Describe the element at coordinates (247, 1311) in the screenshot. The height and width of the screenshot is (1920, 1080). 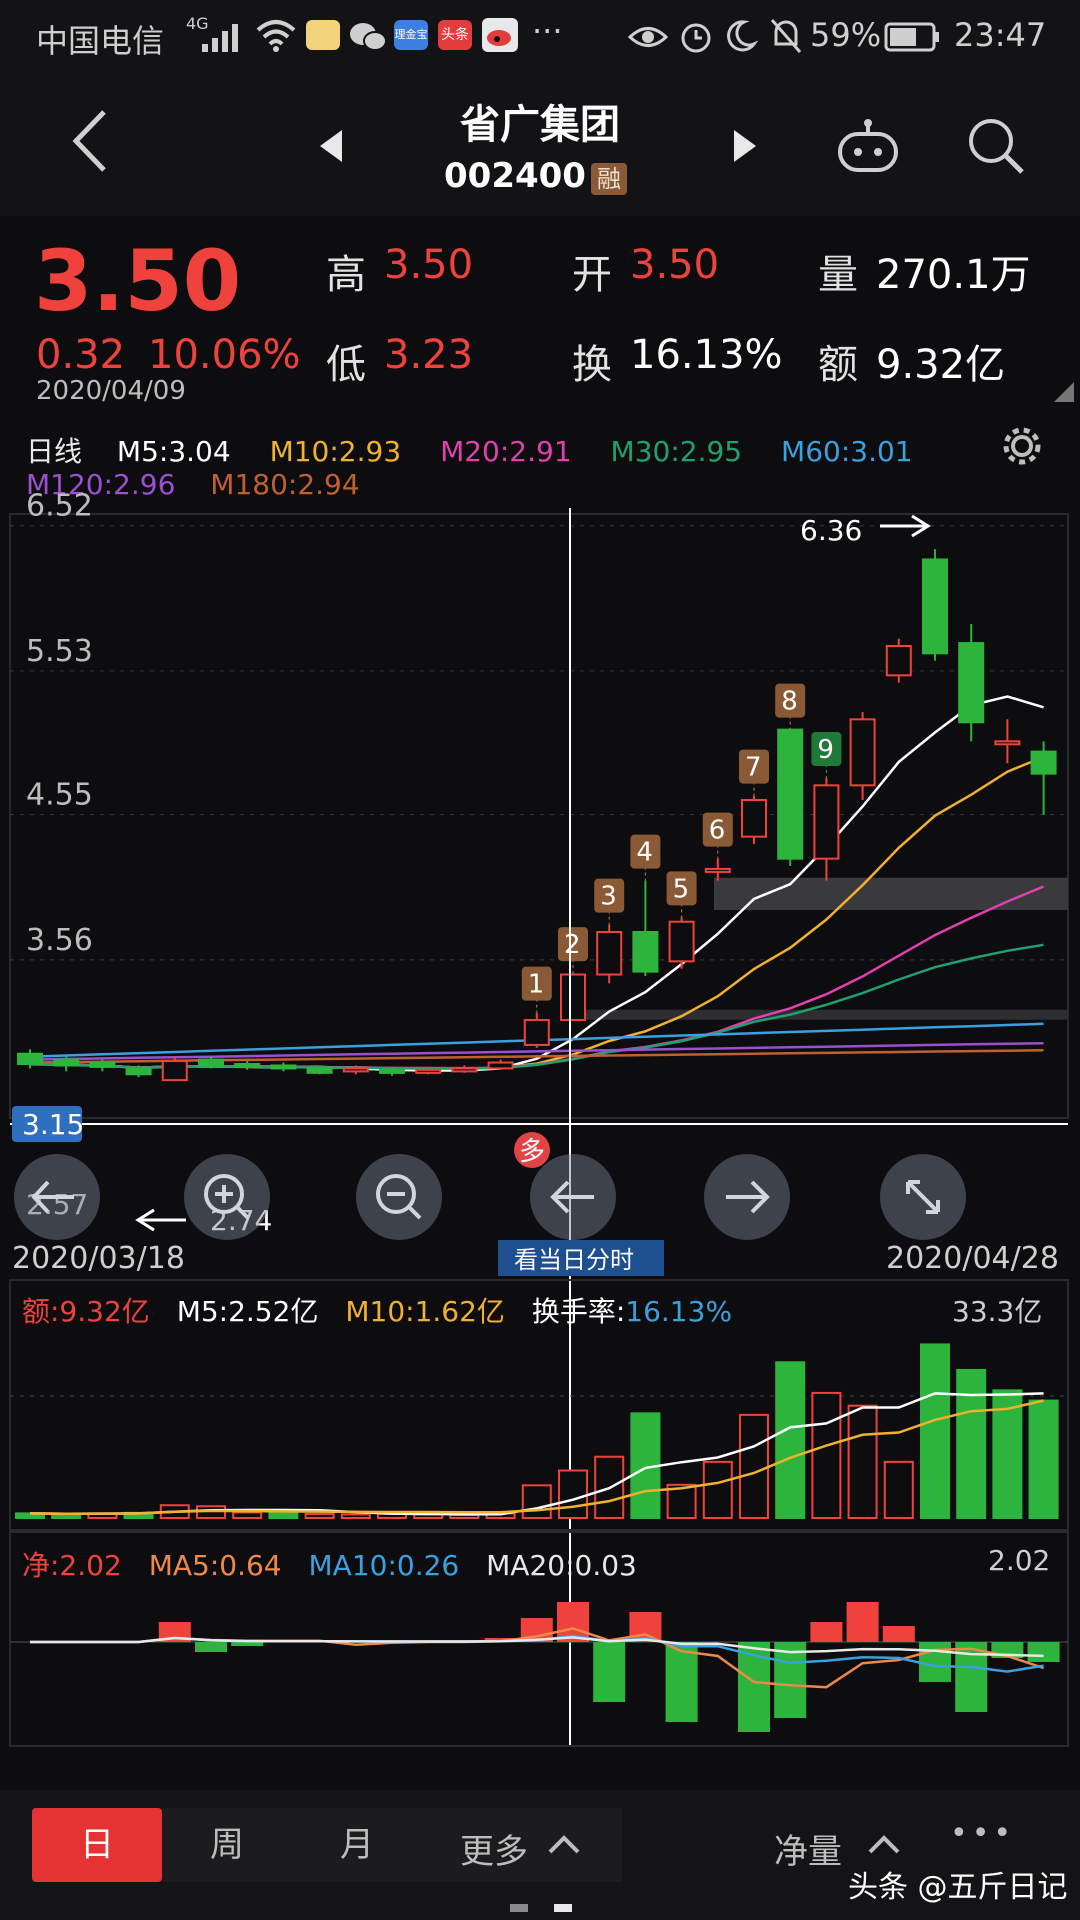
I see `volume-m5-legend: M5:2.52亿` at that location.